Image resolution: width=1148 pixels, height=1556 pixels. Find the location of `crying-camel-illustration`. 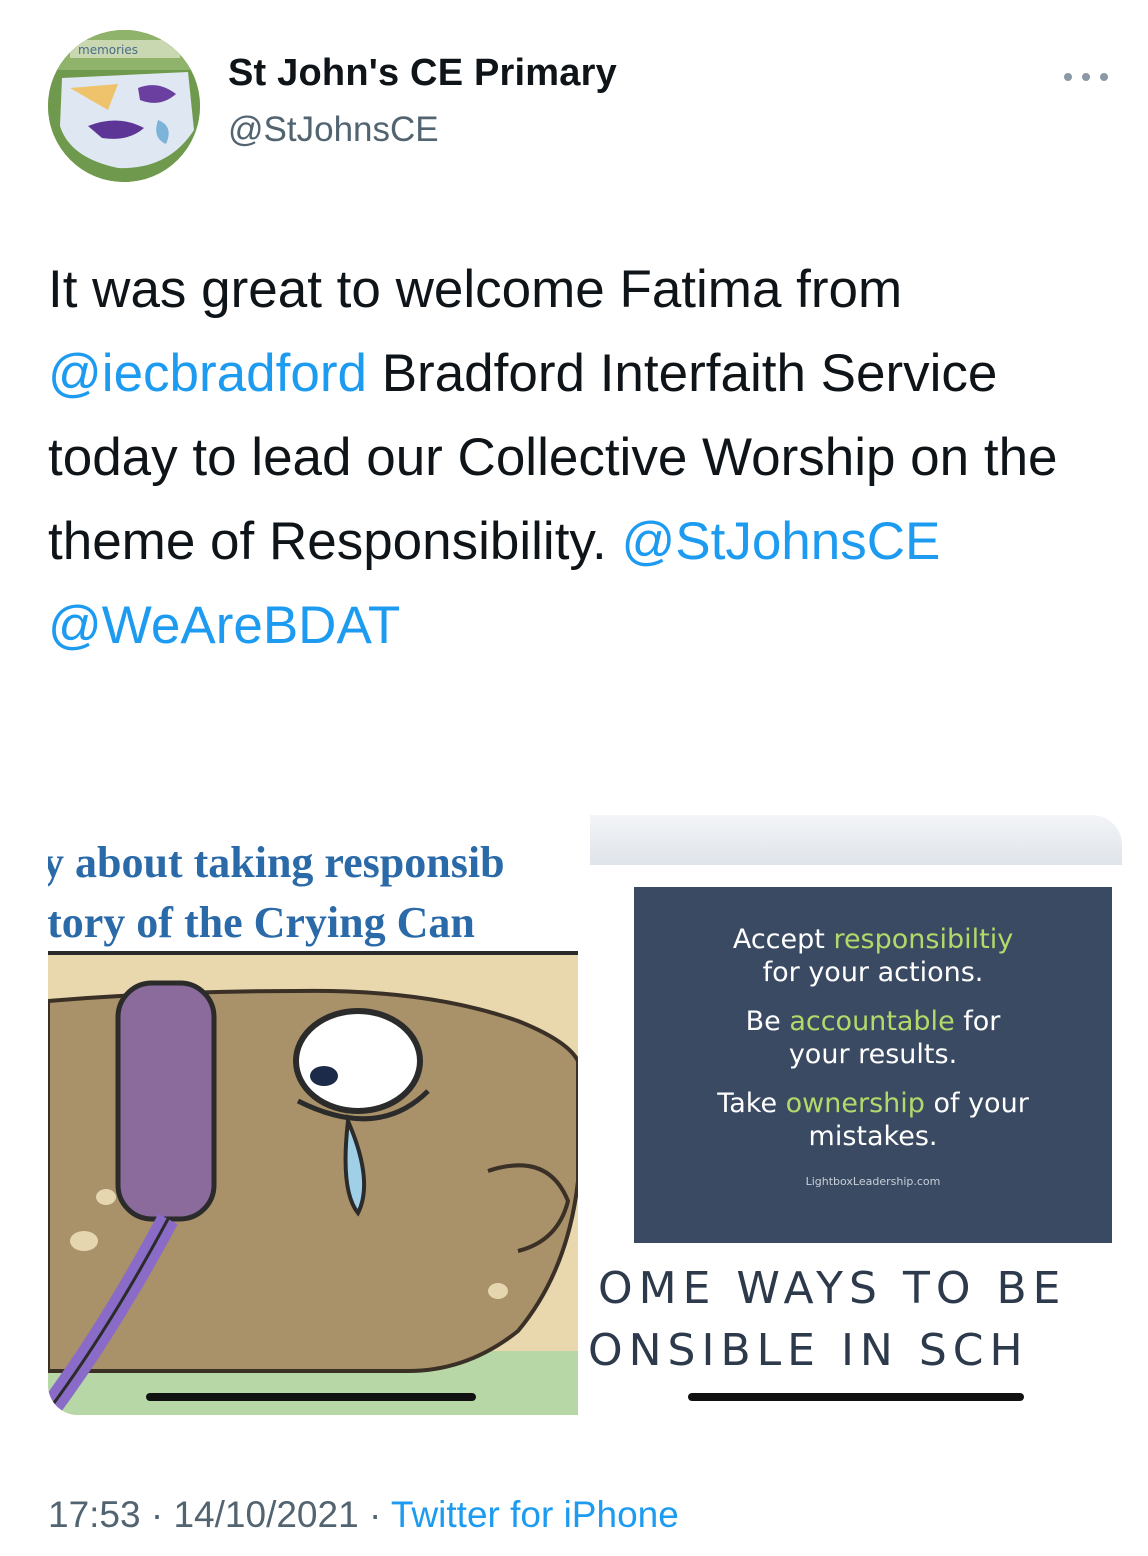

crying-camel-illustration is located at coordinates (313, 1183).